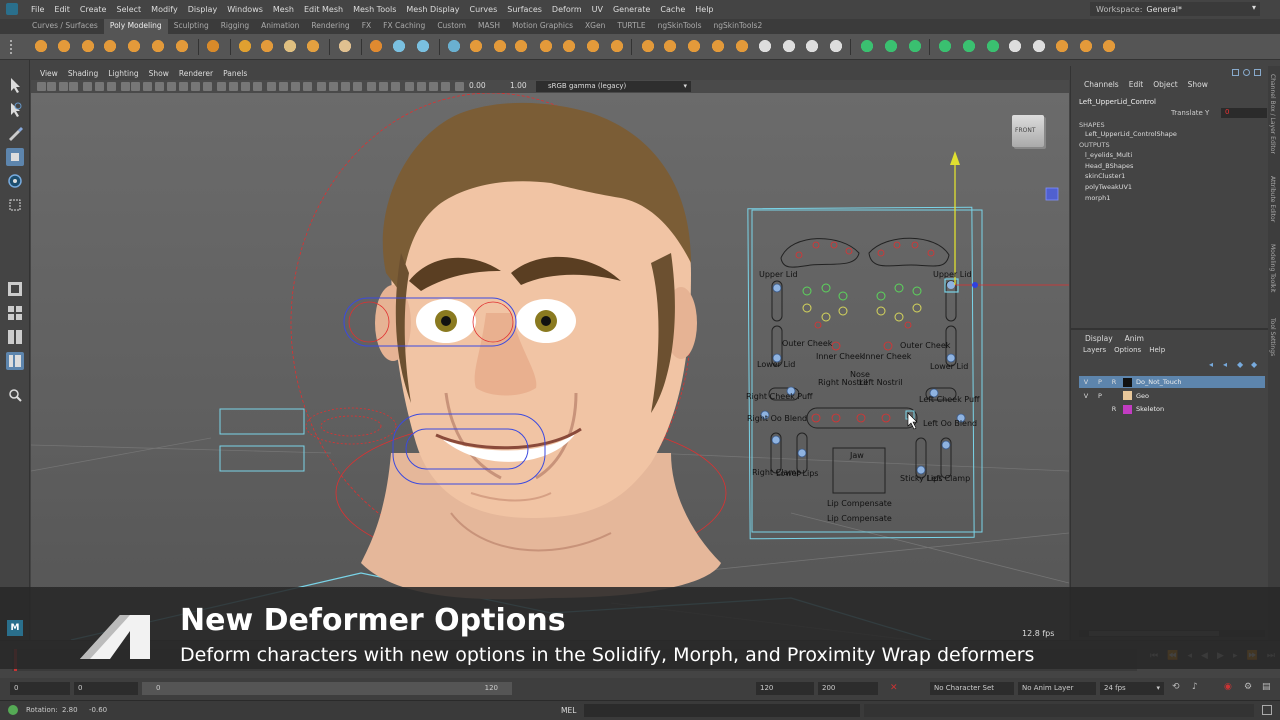 This screenshot has width=1280, height=720. Describe the element at coordinates (1225, 364) in the screenshot. I see `move-layer-down-icon: ◂` at that location.